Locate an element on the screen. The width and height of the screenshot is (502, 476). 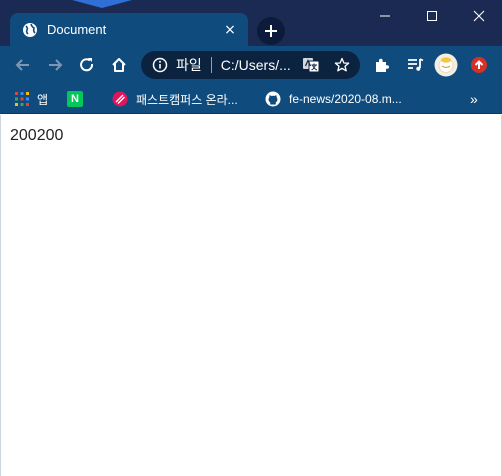
maximize-button is located at coordinates (432, 16).